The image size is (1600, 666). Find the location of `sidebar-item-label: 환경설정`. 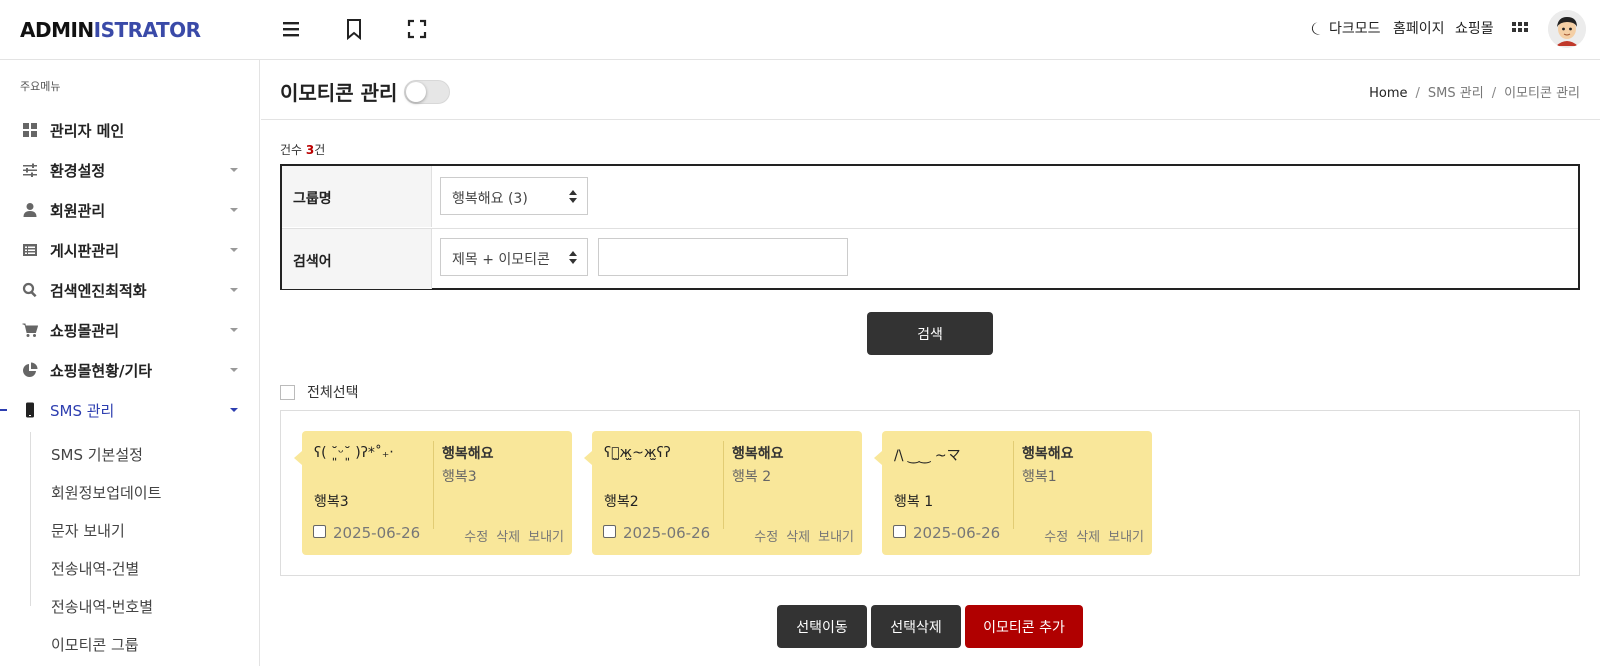

sidebar-item-label: 환경설정 is located at coordinates (78, 171).